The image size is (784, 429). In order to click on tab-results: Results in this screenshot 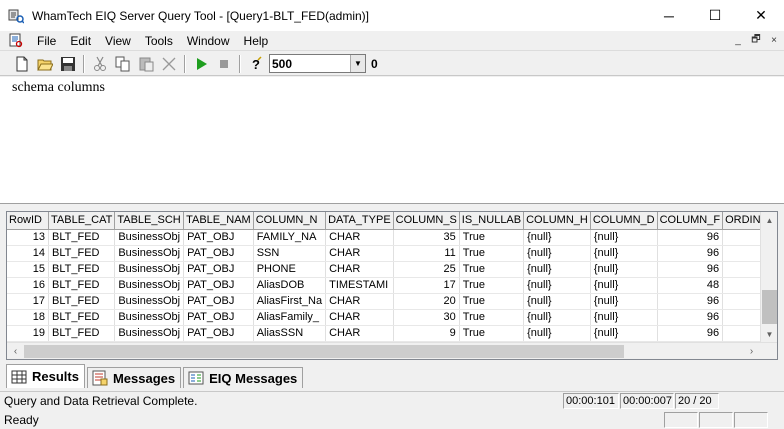, I will do `click(45, 376)`.